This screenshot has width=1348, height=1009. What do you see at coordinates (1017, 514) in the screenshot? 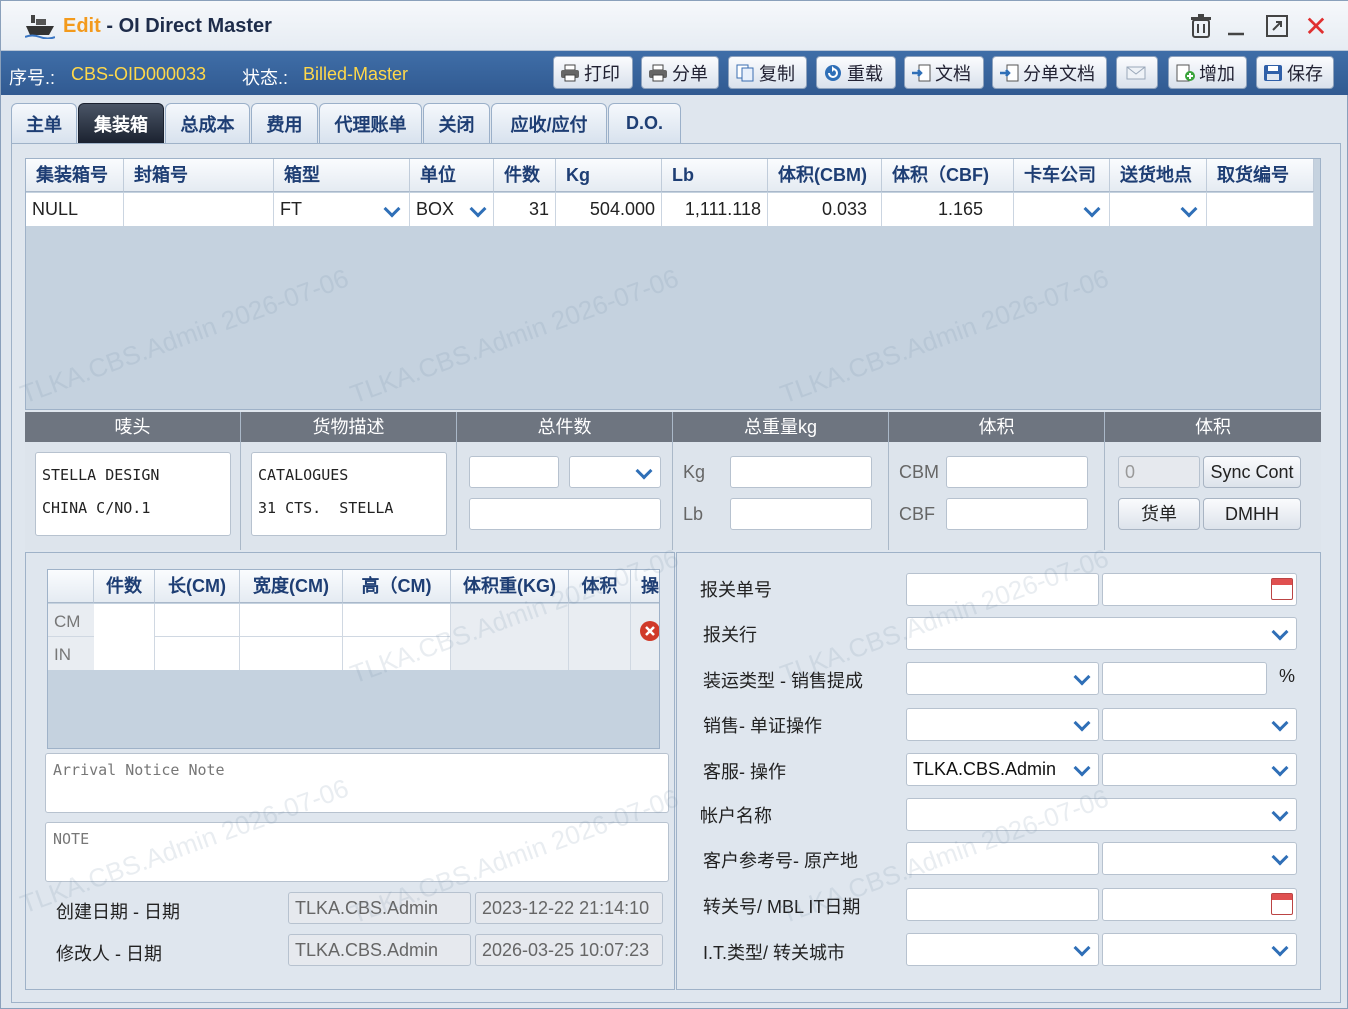
I see `volume-cbf-input` at bounding box center [1017, 514].